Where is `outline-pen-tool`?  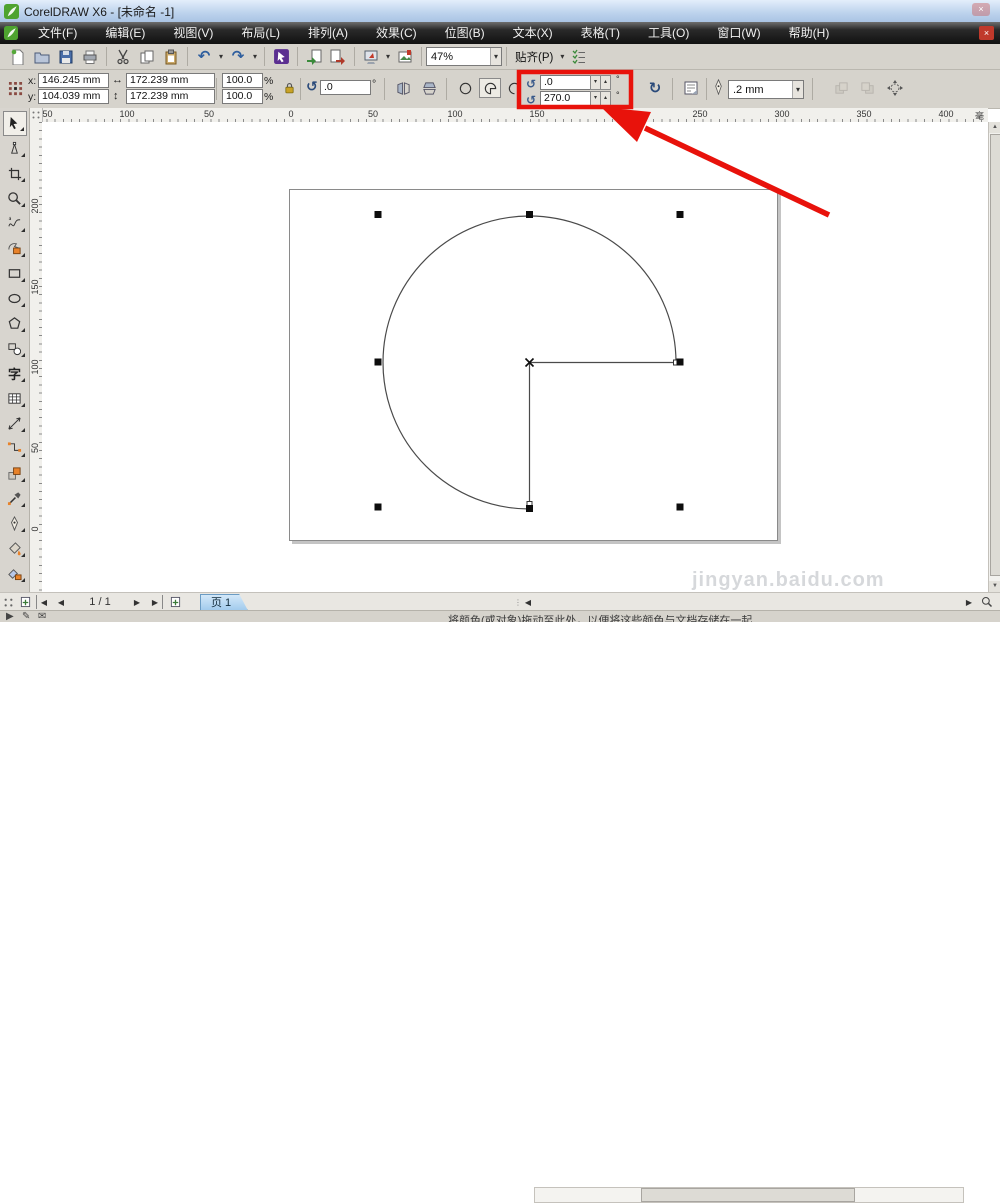 outline-pen-tool is located at coordinates (15, 523).